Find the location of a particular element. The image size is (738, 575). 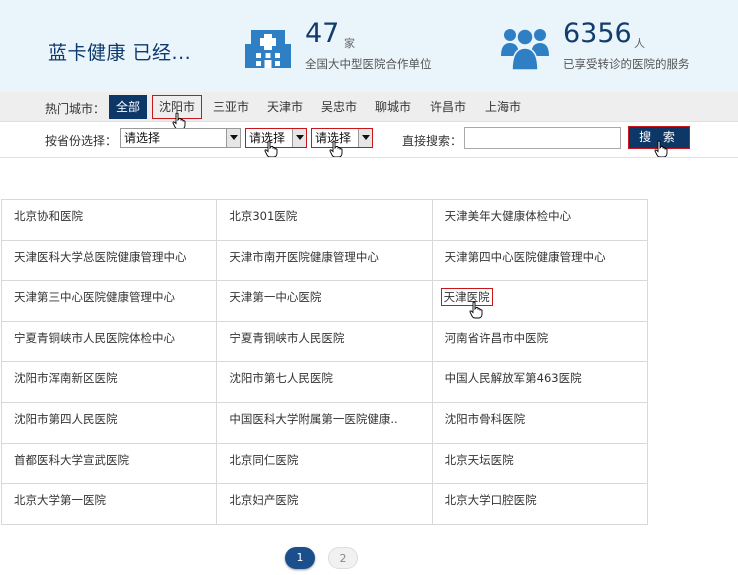

page-button-next: 2 is located at coordinates (343, 558).